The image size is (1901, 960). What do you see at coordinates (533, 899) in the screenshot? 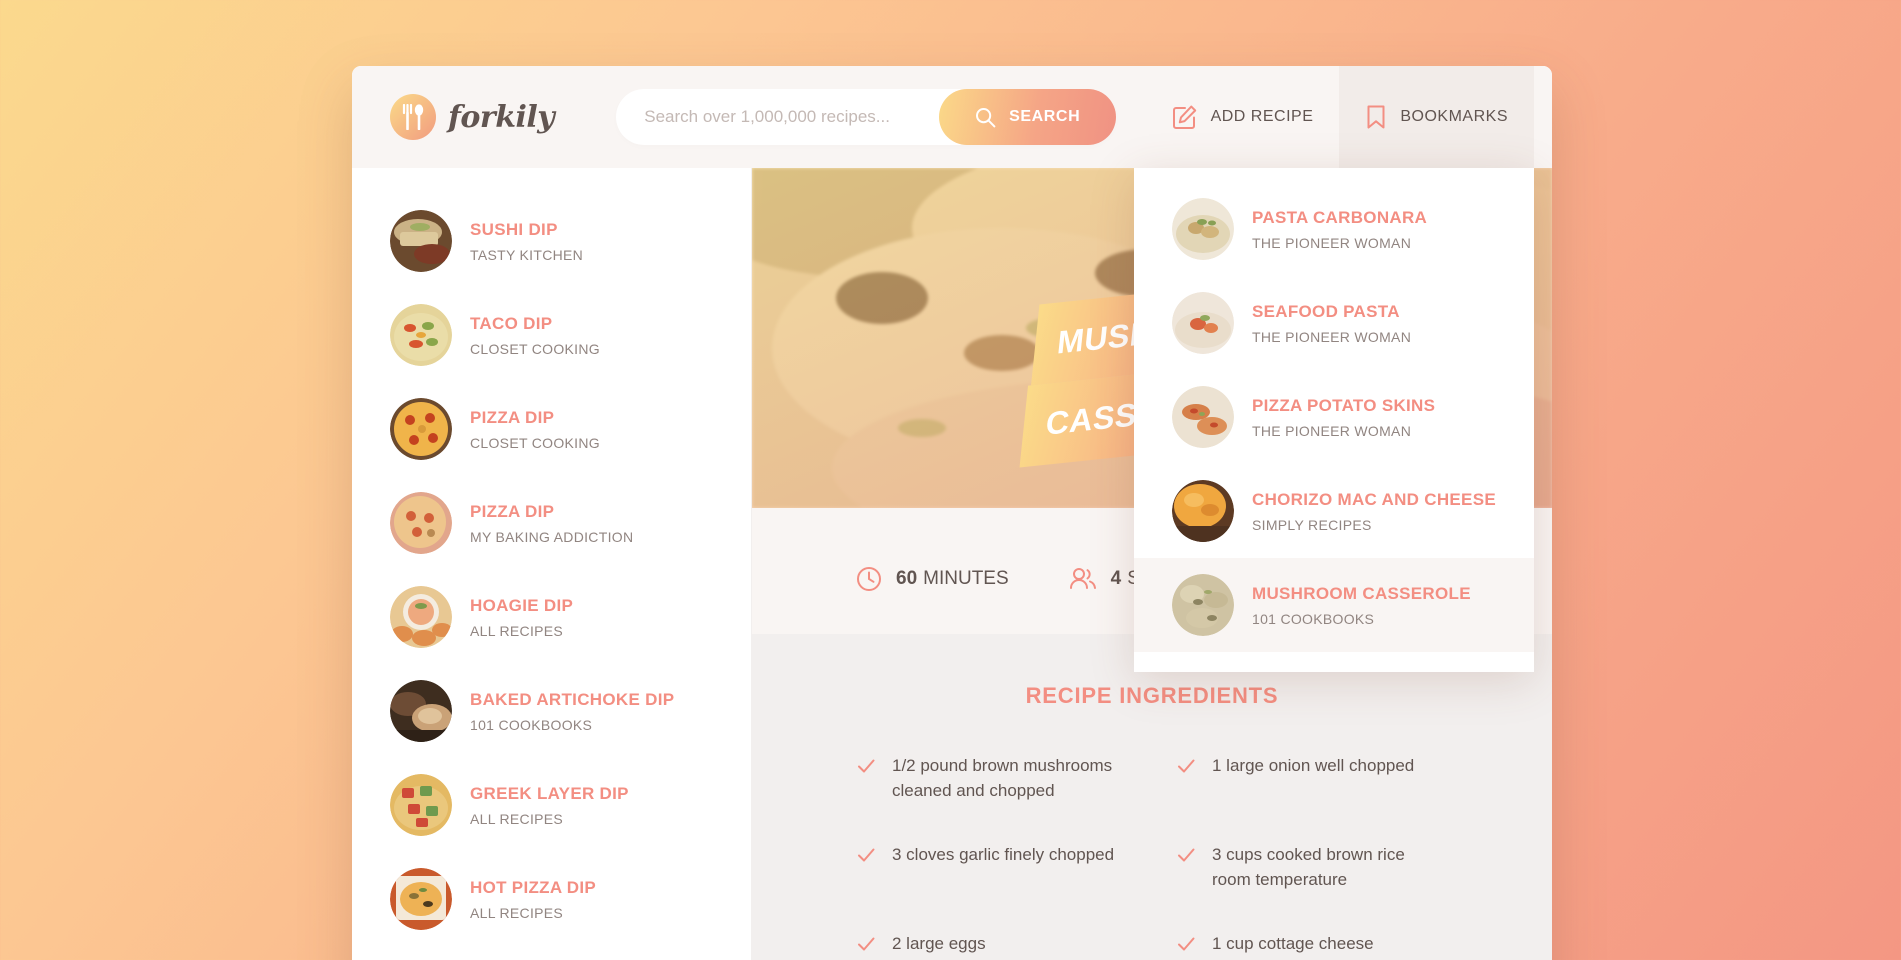
I see `result-data: HOT PIZZA DIP ALL RECIPES` at bounding box center [533, 899].